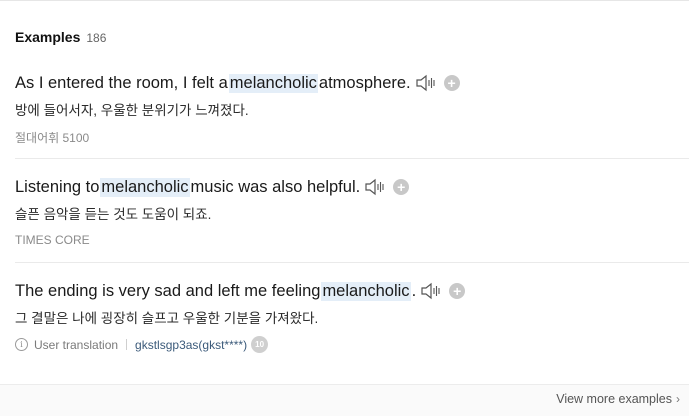 This screenshot has width=689, height=416. Describe the element at coordinates (52, 240) in the screenshot. I see `example-source: TIMES CORE` at that location.